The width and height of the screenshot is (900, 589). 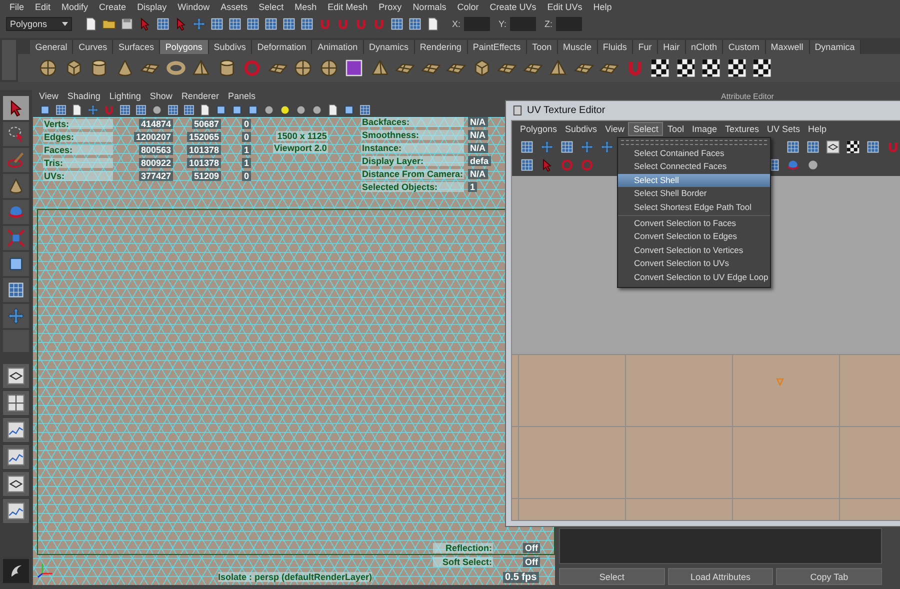 I want to click on dropdown-item: Convert Selection to Vertices, so click(x=694, y=251).